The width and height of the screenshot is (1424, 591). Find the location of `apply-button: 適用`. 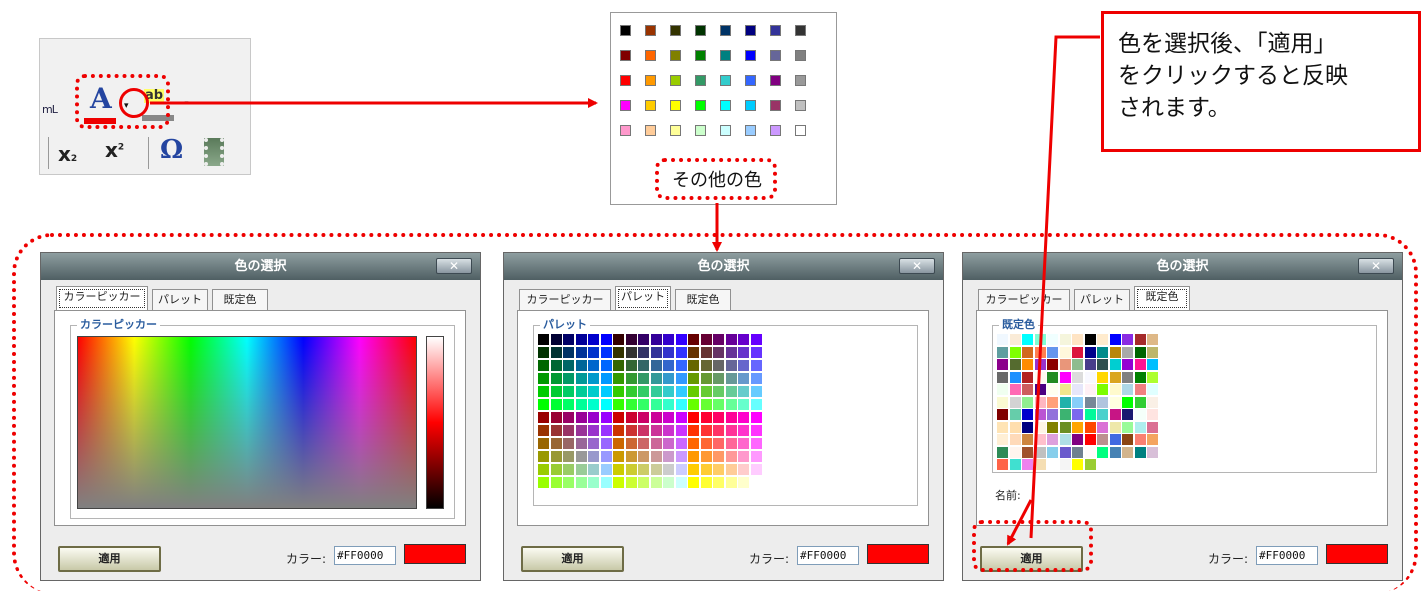

apply-button: 適用 is located at coordinates (572, 559).